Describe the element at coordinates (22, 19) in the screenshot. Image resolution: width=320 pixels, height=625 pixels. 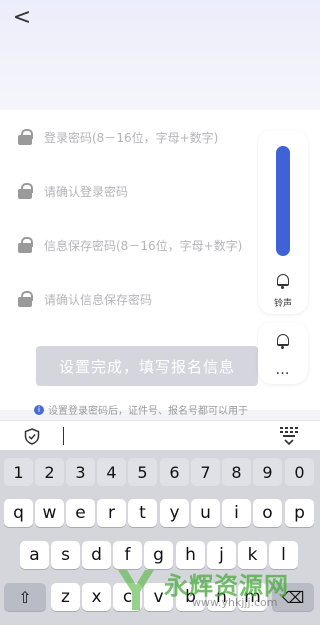
I see `back-button: <` at that location.